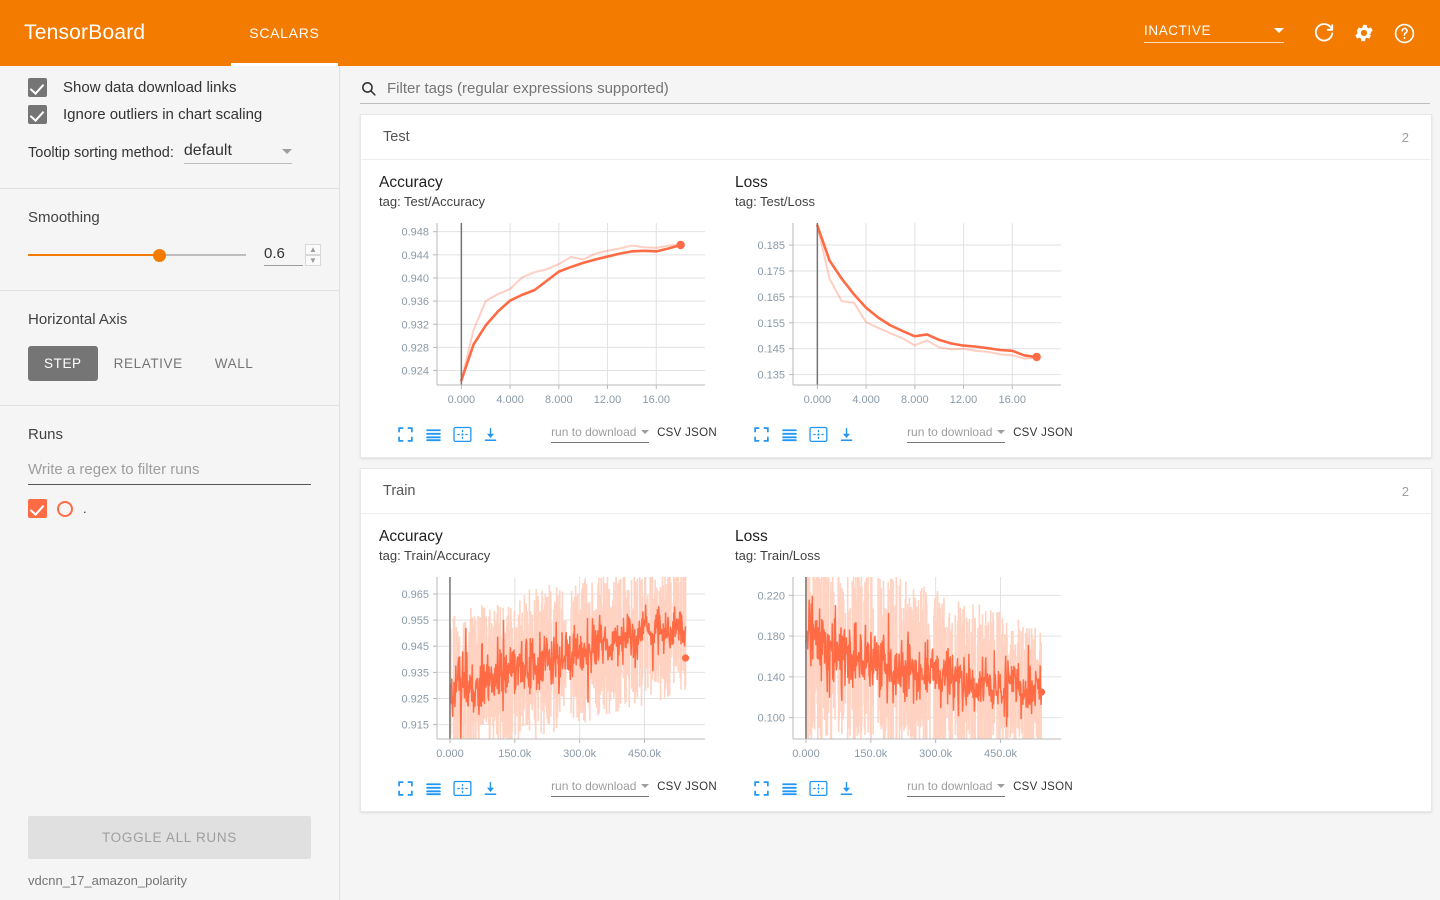  What do you see at coordinates (896, 137) in the screenshot?
I see `section-header-test: Test 2` at bounding box center [896, 137].